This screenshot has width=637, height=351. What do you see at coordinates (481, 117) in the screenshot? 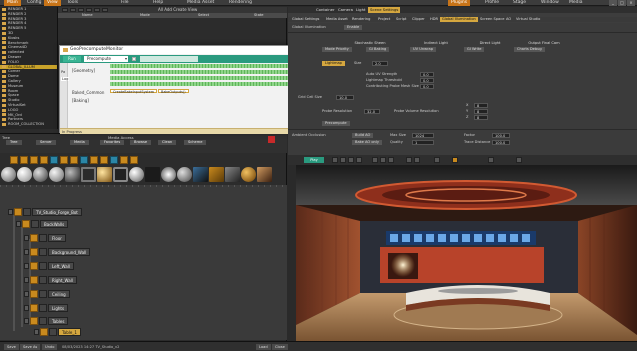
I see `z-input: 8` at bounding box center [481, 117].